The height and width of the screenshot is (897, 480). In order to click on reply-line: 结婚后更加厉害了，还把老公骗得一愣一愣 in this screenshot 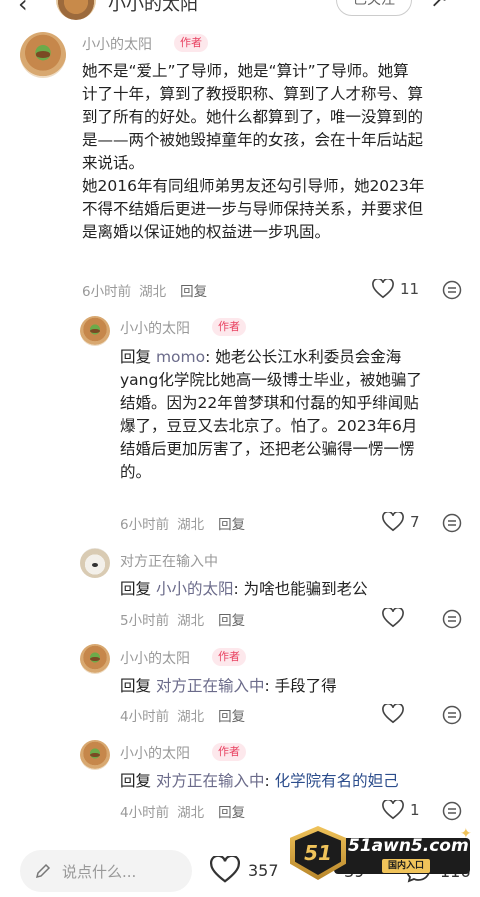, I will do `click(267, 449)`.